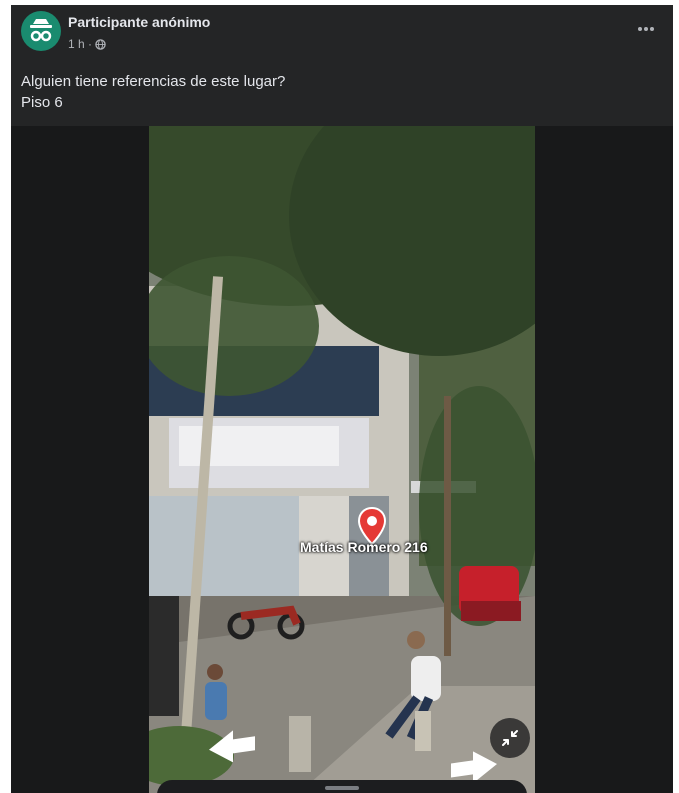  I want to click on more-options-icon, so click(646, 29).